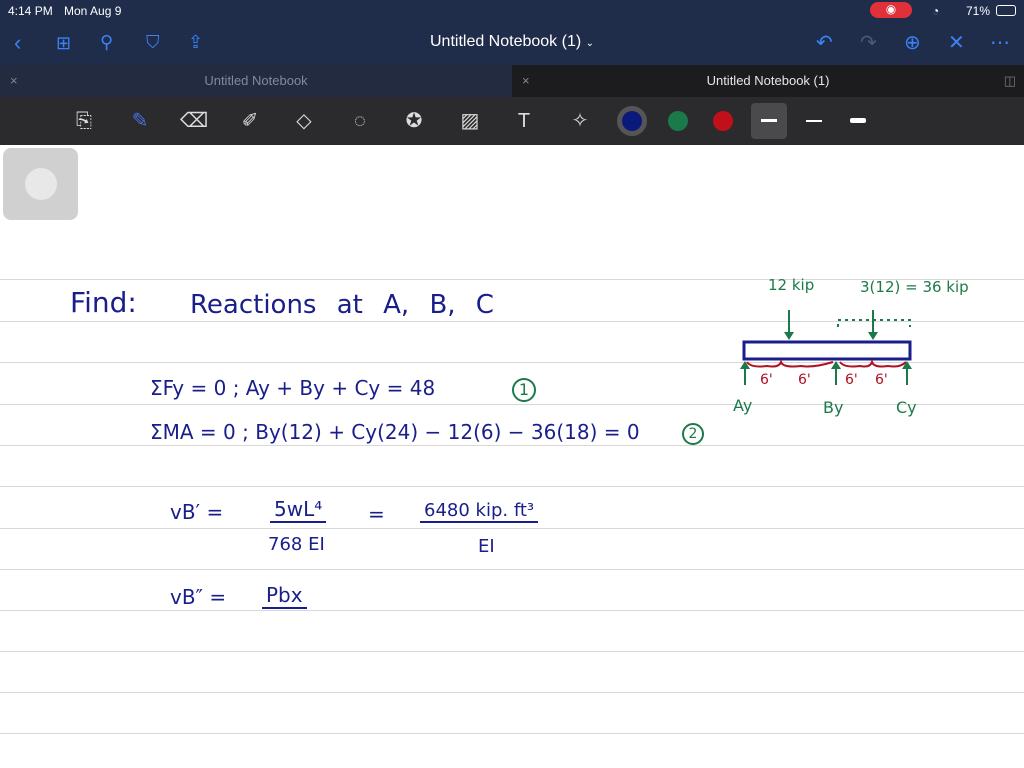  I want to click on fraction-1-denominator: 768 EI, so click(296, 544).